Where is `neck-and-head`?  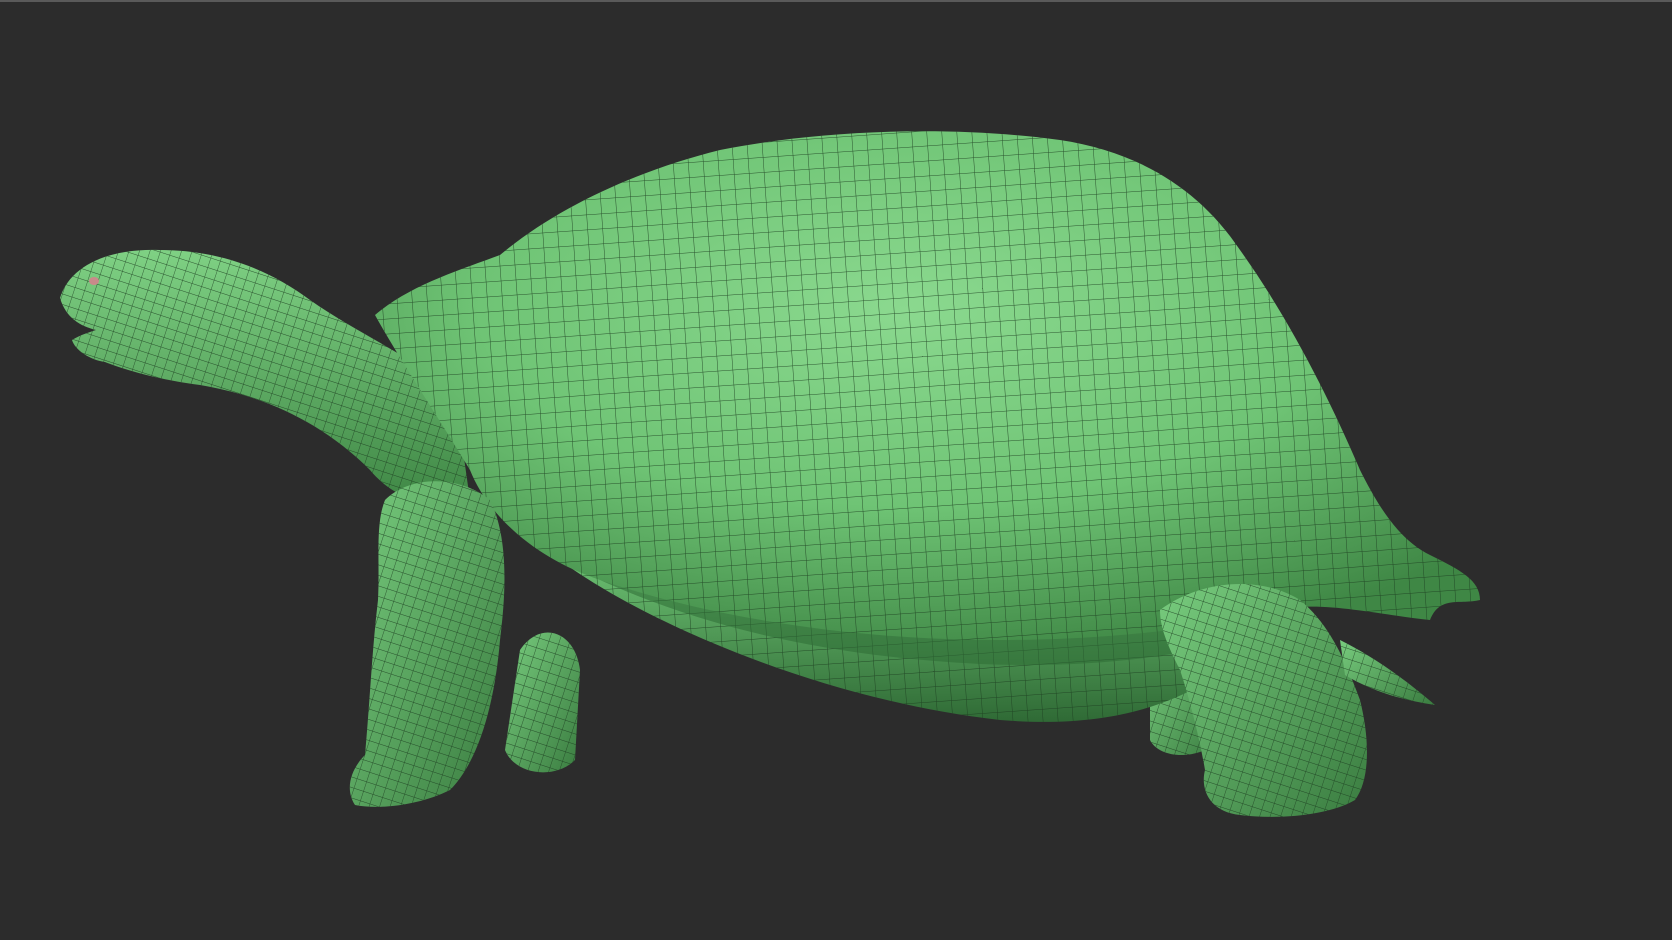
neck-and-head is located at coordinates (265, 376).